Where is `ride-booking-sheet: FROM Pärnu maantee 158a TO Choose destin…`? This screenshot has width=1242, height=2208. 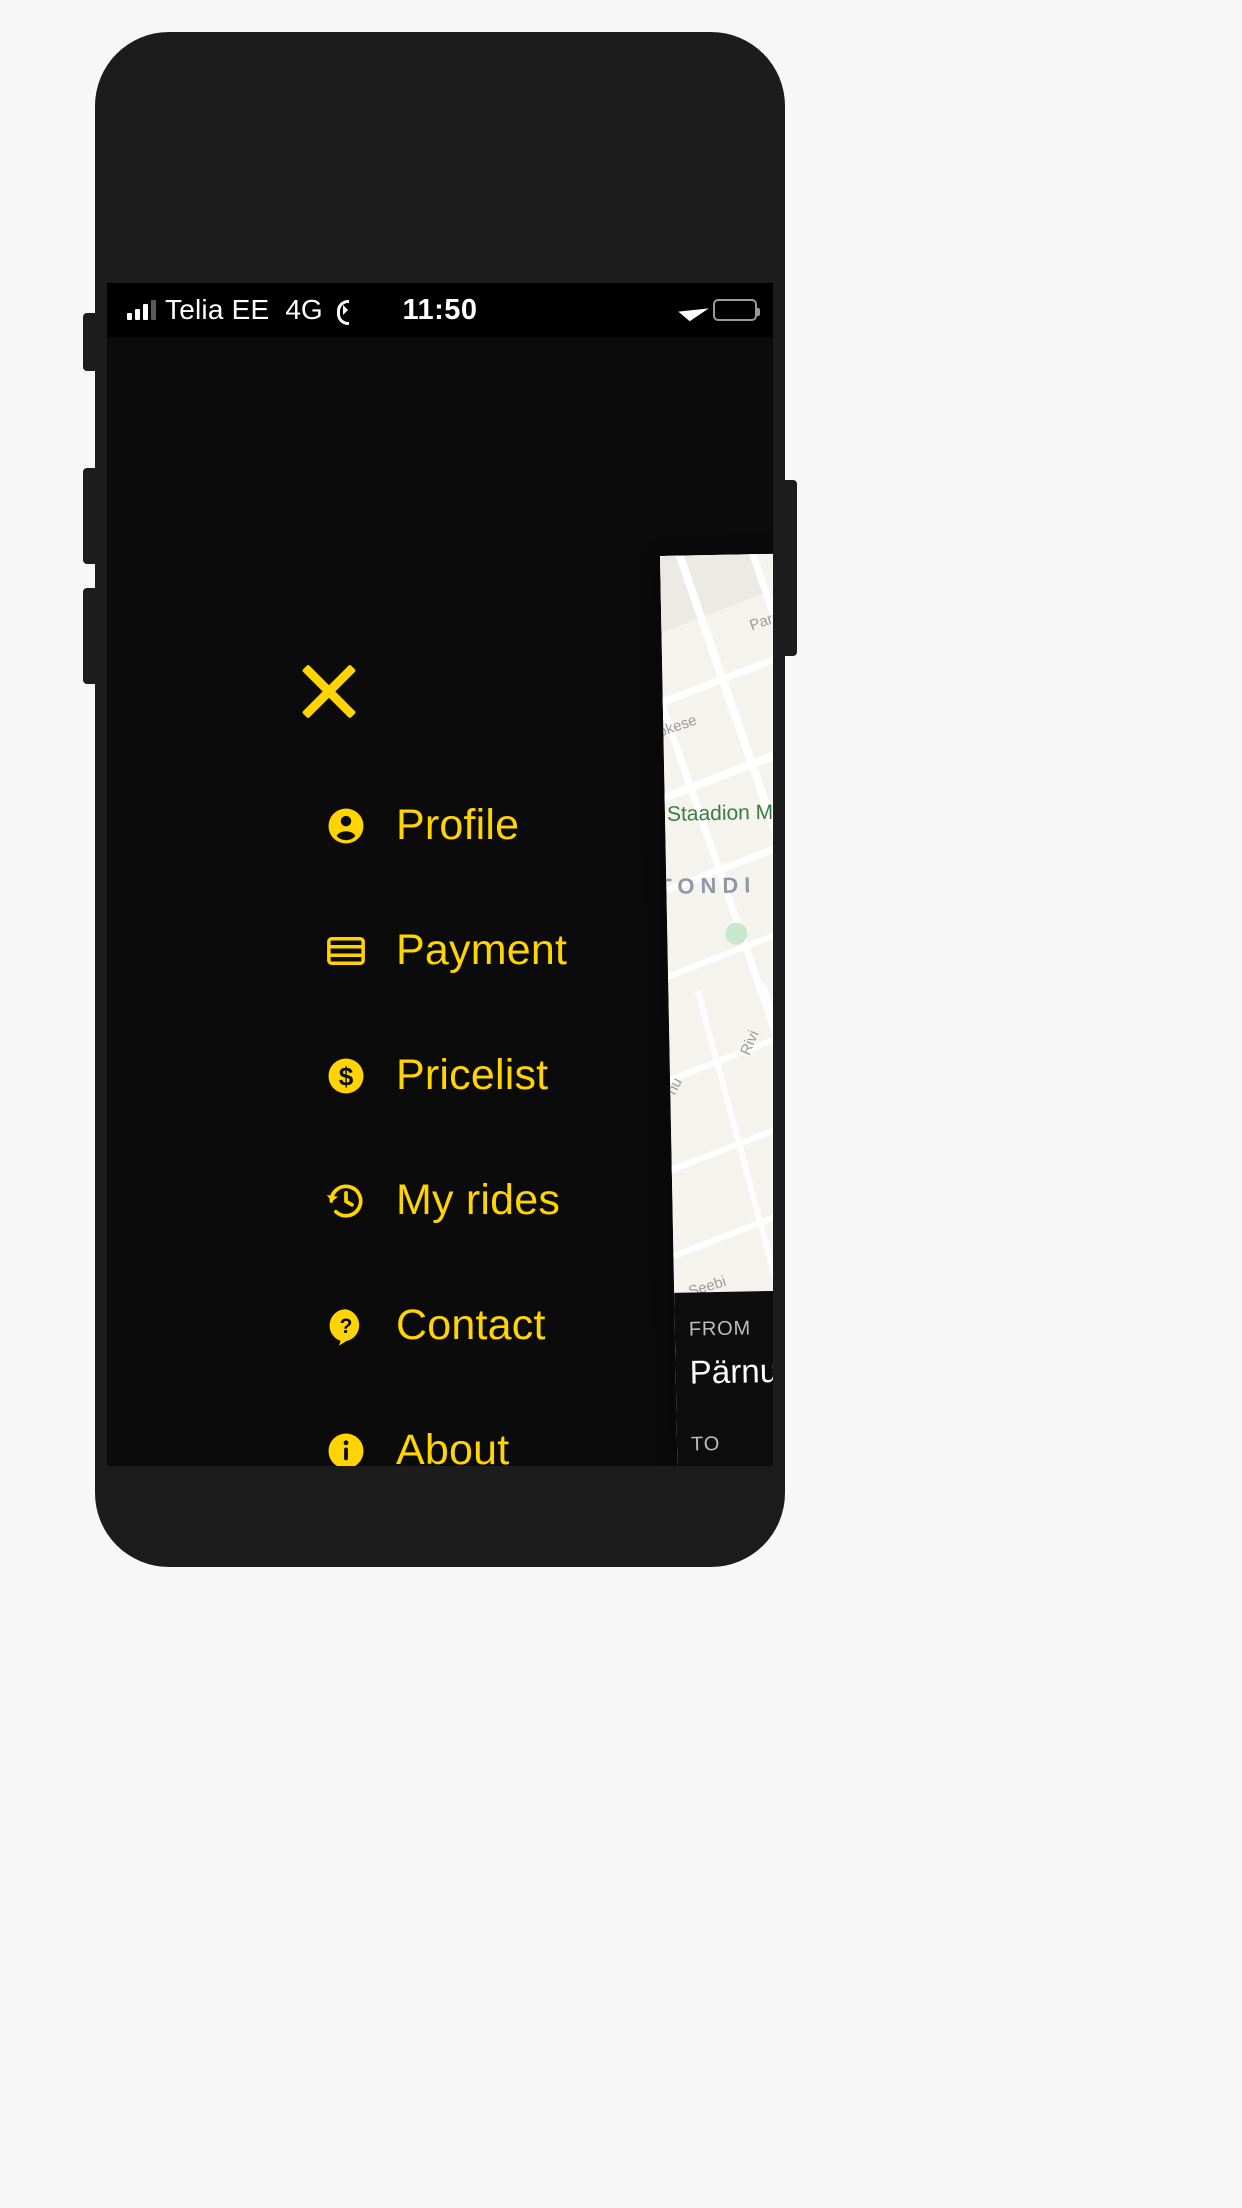
ride-booking-sheet: FROM Pärnu maantee 158a TO Choose destin… is located at coordinates (716, 1375).